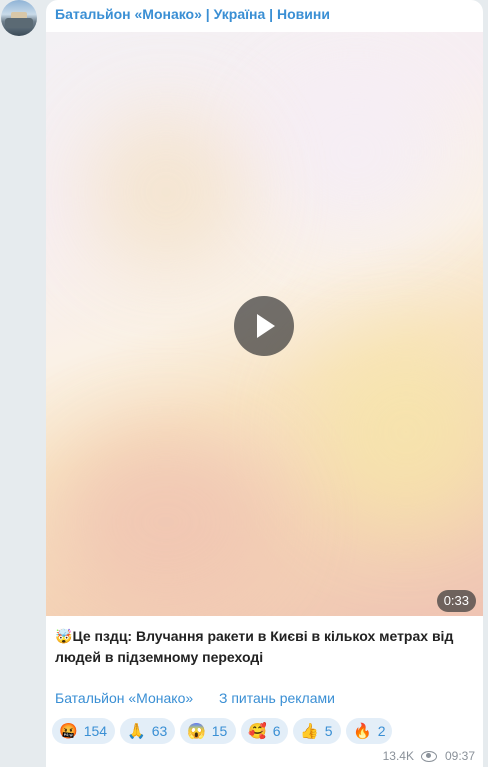 This screenshot has height=767, width=488. Describe the element at coordinates (68, 731) in the screenshot. I see `enraged-face-icon: 🤬` at that location.